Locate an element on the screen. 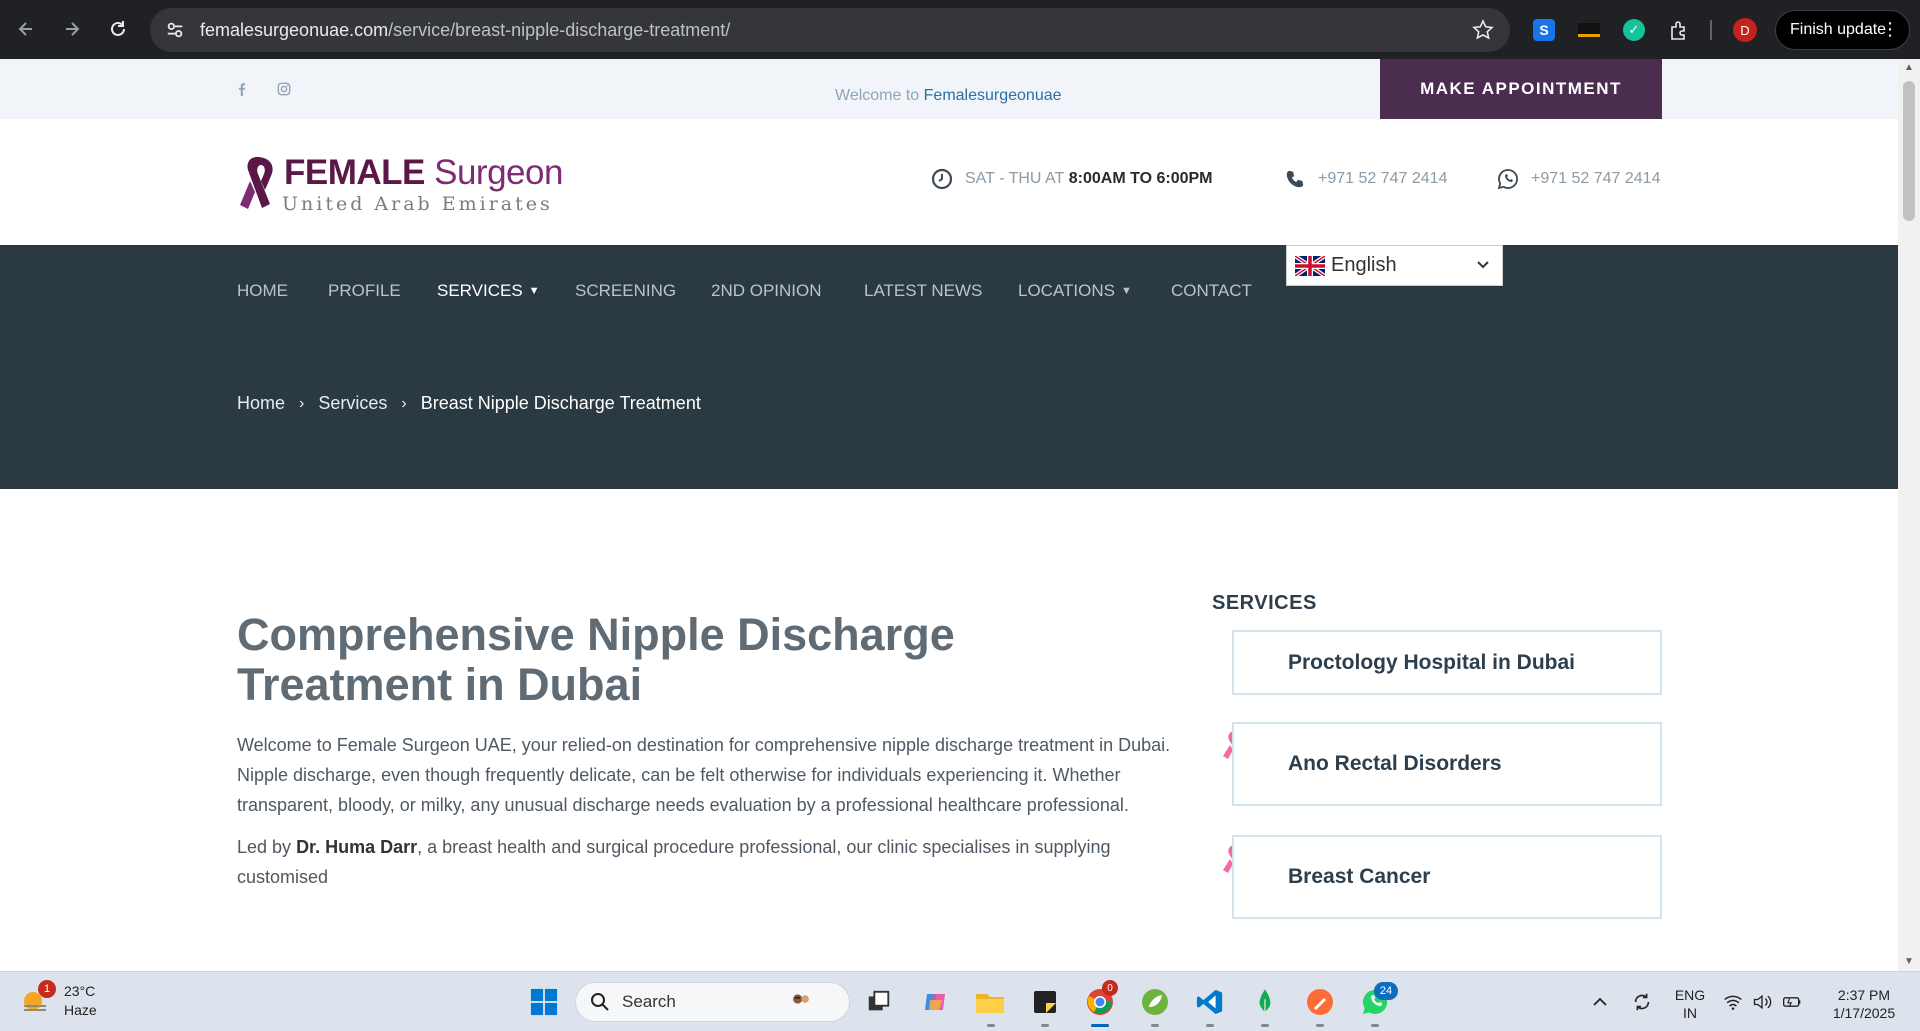 The width and height of the screenshot is (1920, 1031). nav-2nd-opinion: 2ND OPINION is located at coordinates (766, 291).